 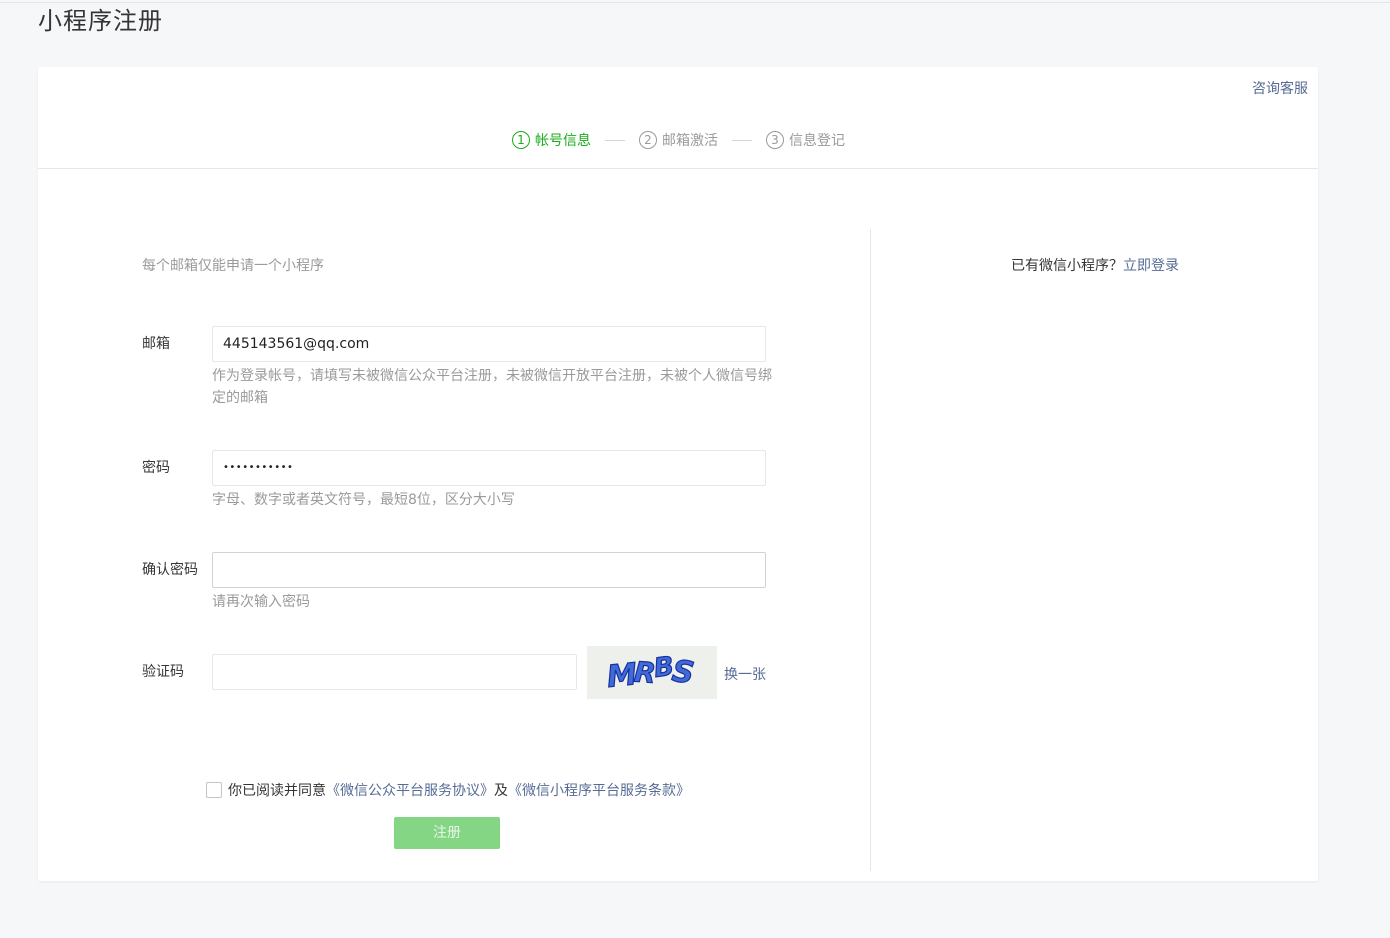 I want to click on register-button: 注册, so click(x=447, y=833).